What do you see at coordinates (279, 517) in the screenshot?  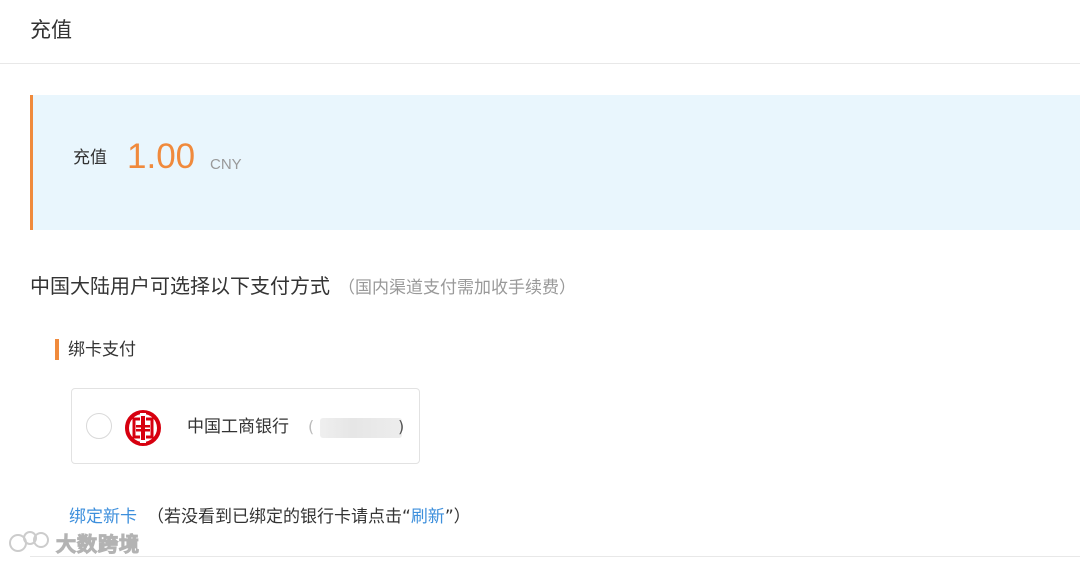 I see `bind-note-prefix: （若没看到已绑定的银行卡请点击“` at bounding box center [279, 517].